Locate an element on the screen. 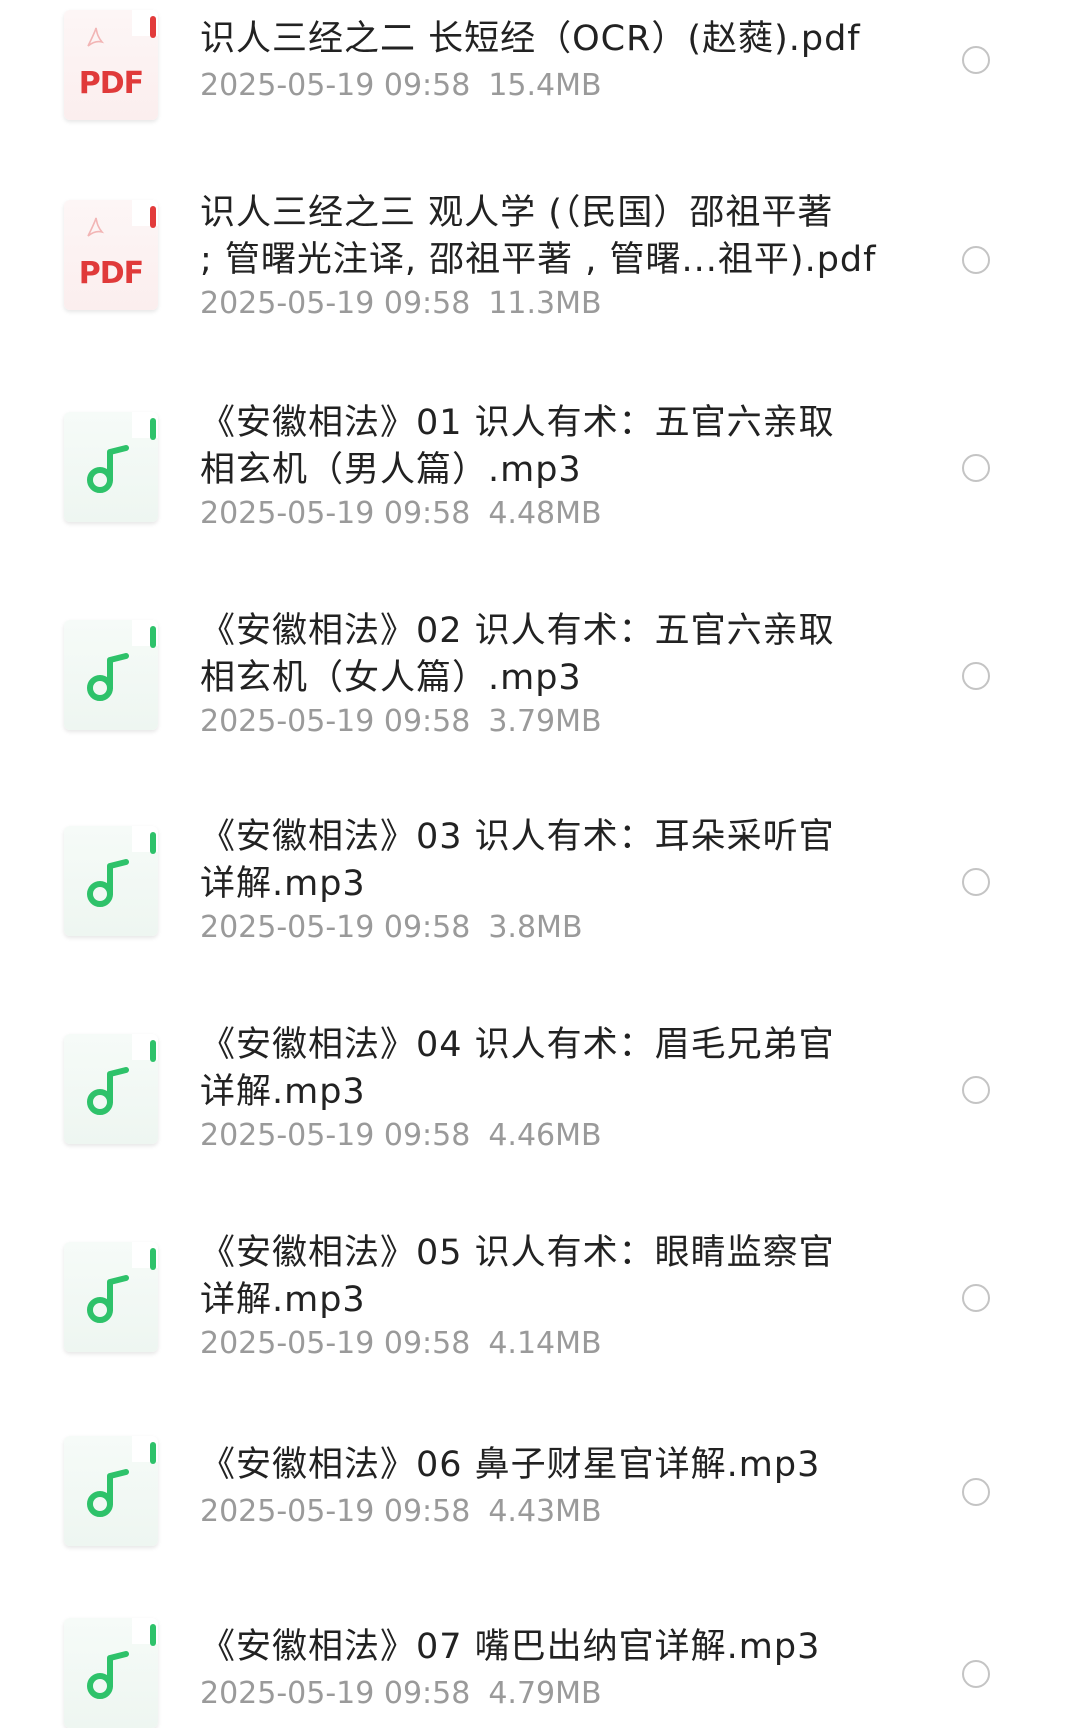 This screenshot has height=1728, width=1080. file-name: 《安徽相法》05 识人有术：眼睛监察官 详解.mp3 is located at coordinates (540, 1277).